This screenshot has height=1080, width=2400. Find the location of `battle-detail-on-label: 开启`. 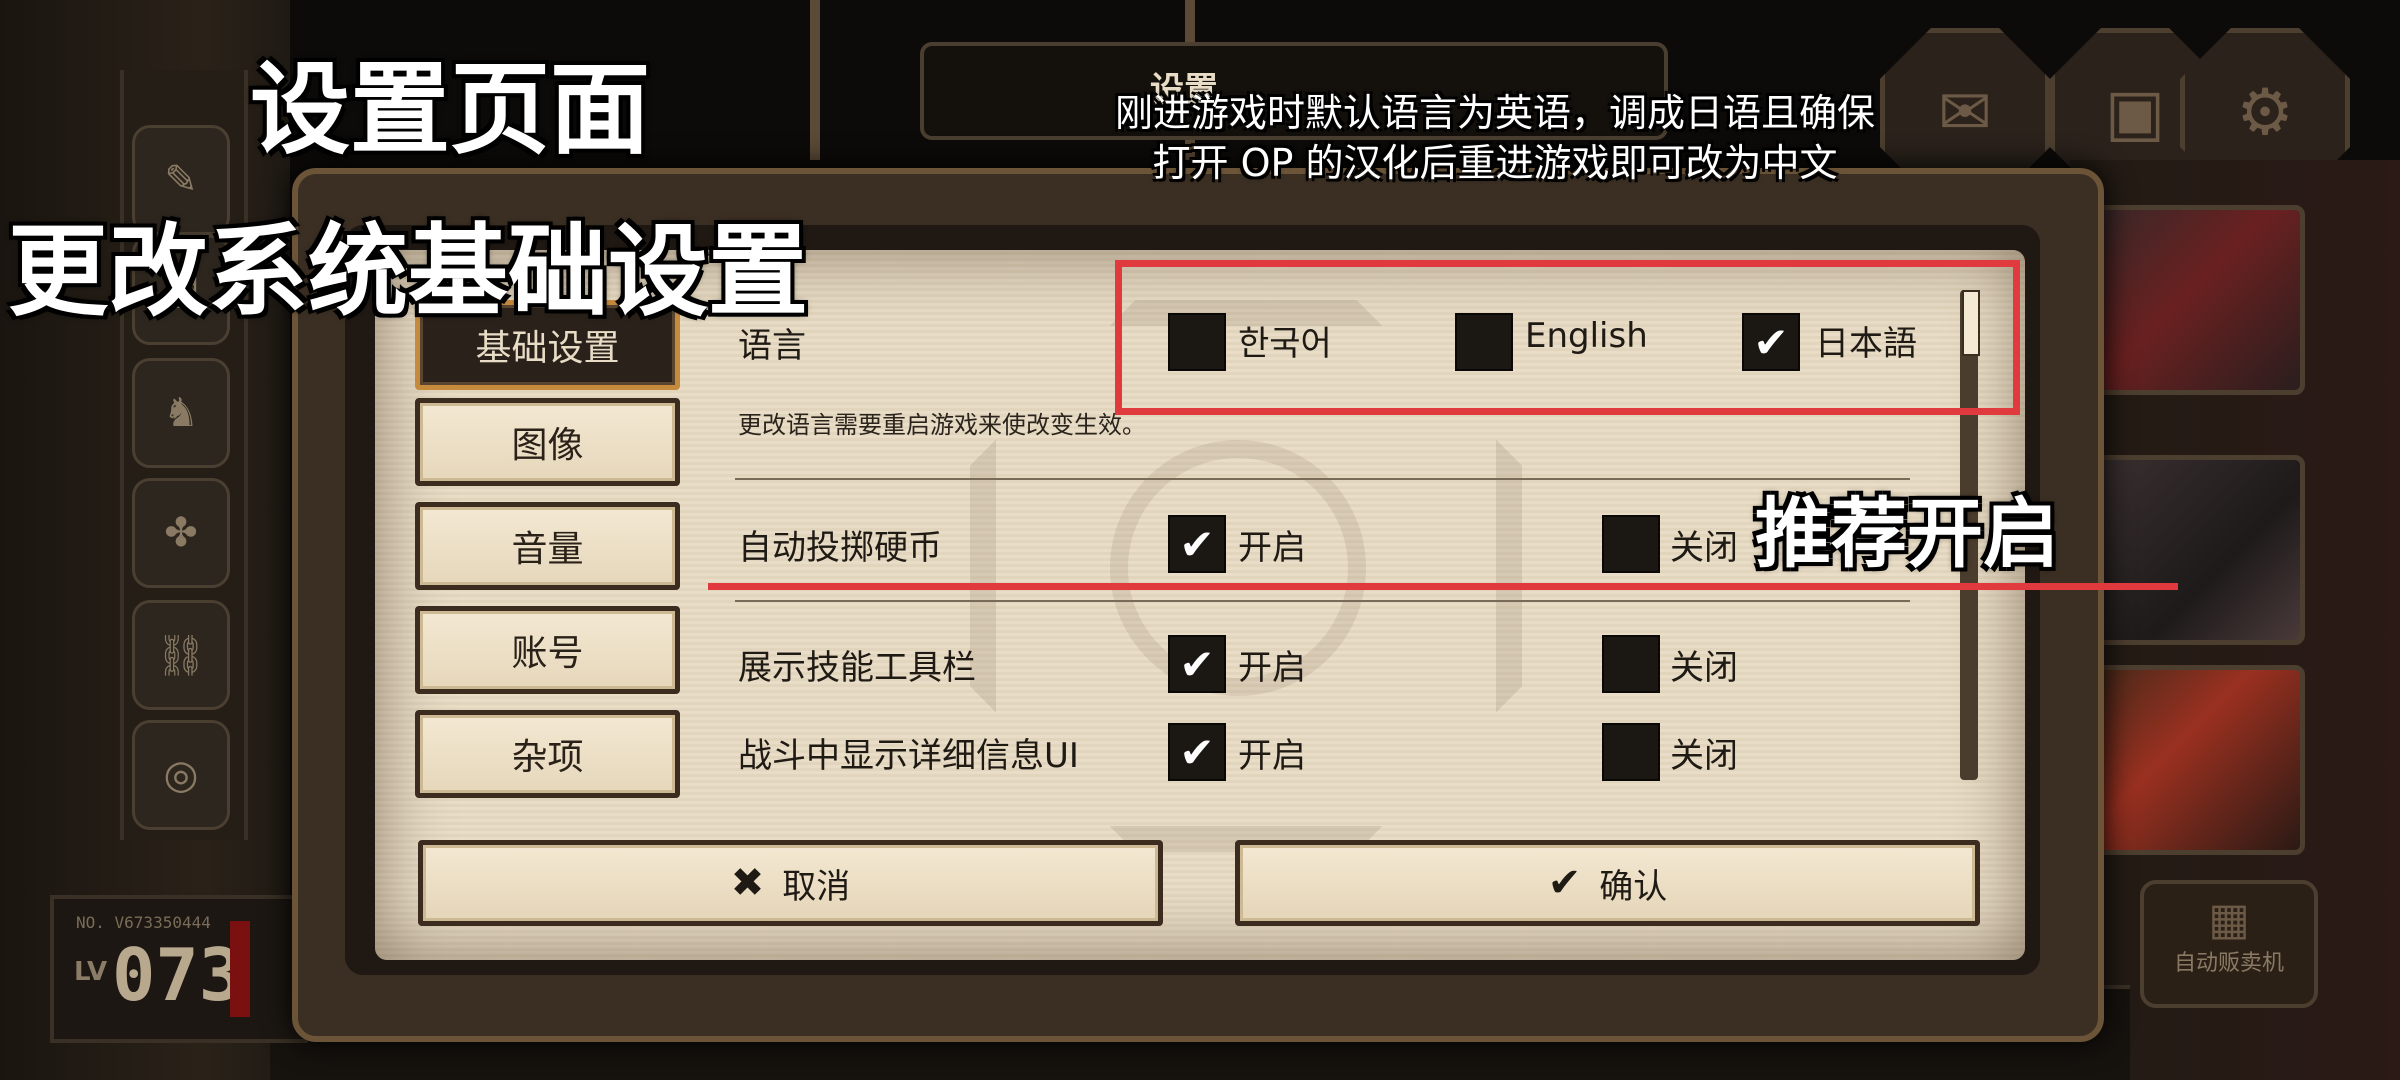

battle-detail-on-label: 开启 is located at coordinates (1272, 756).